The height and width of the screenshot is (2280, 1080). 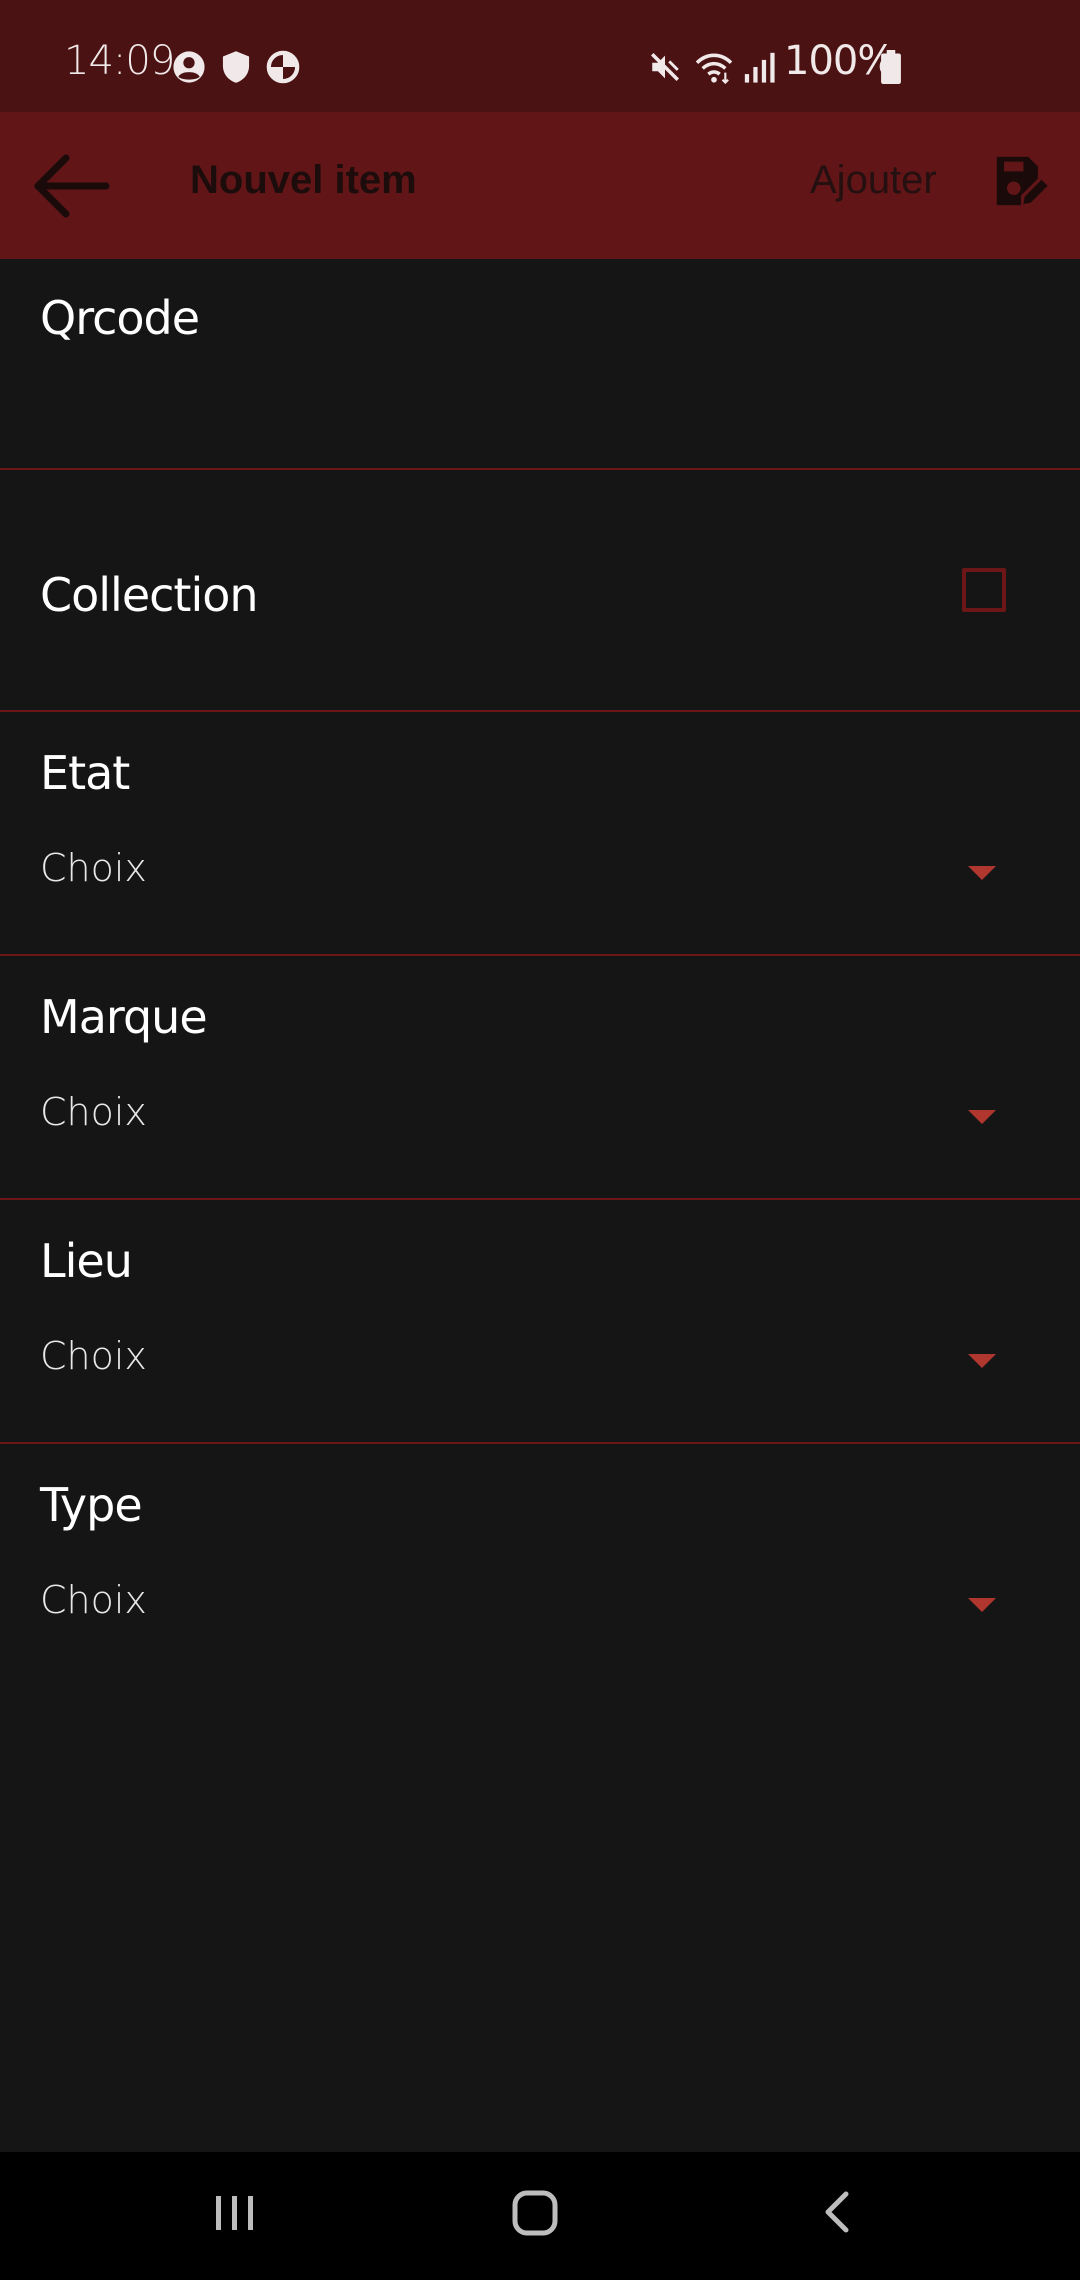 I want to click on type-label: Type, so click(x=91, y=1505).